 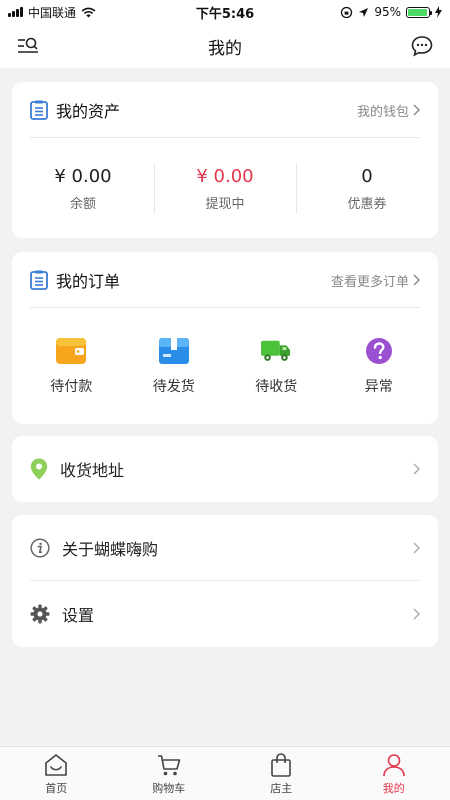 What do you see at coordinates (39, 469) in the screenshot?
I see `location-pin-icon` at bounding box center [39, 469].